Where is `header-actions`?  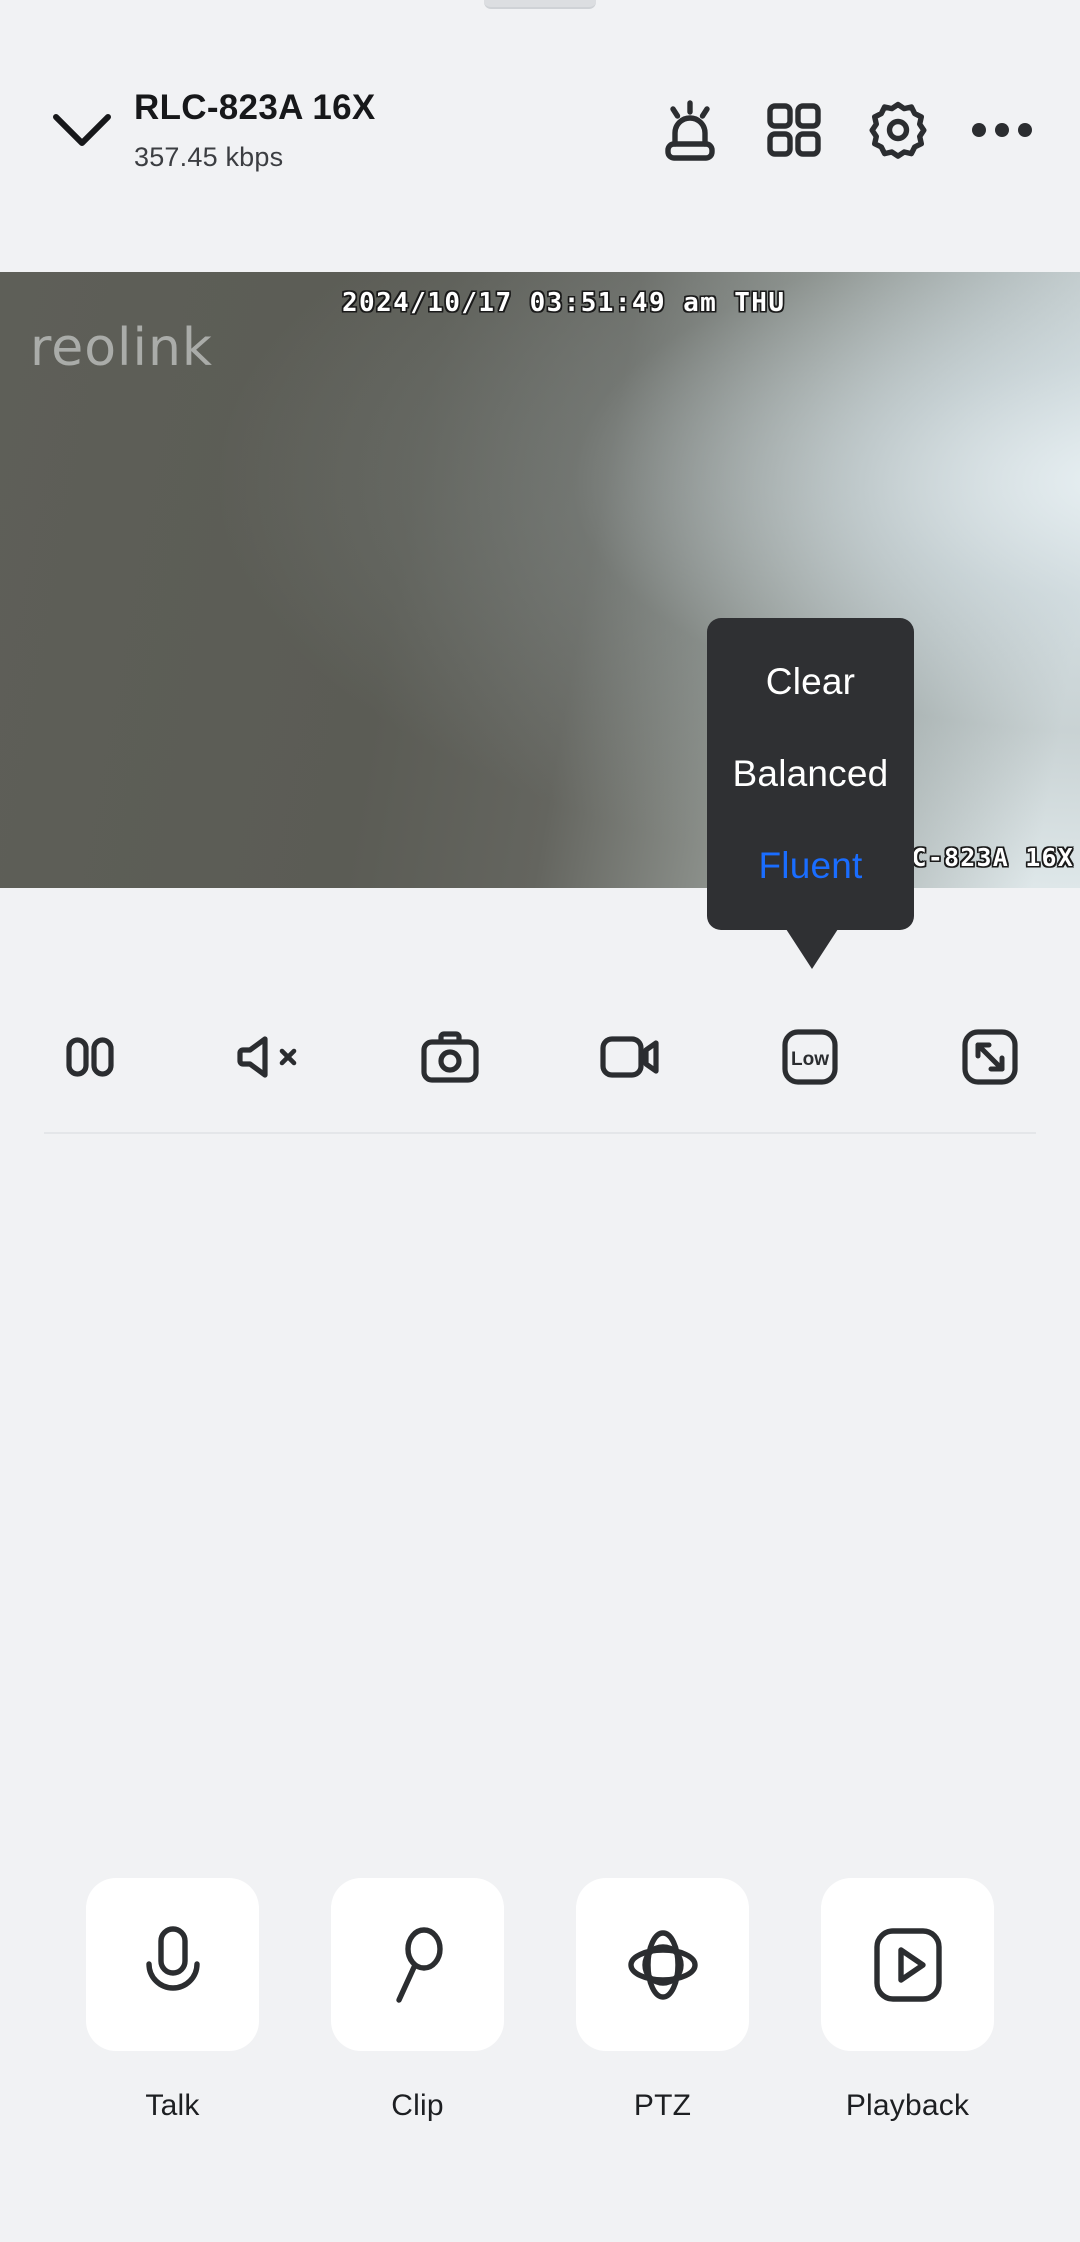 header-actions is located at coordinates (859, 130).